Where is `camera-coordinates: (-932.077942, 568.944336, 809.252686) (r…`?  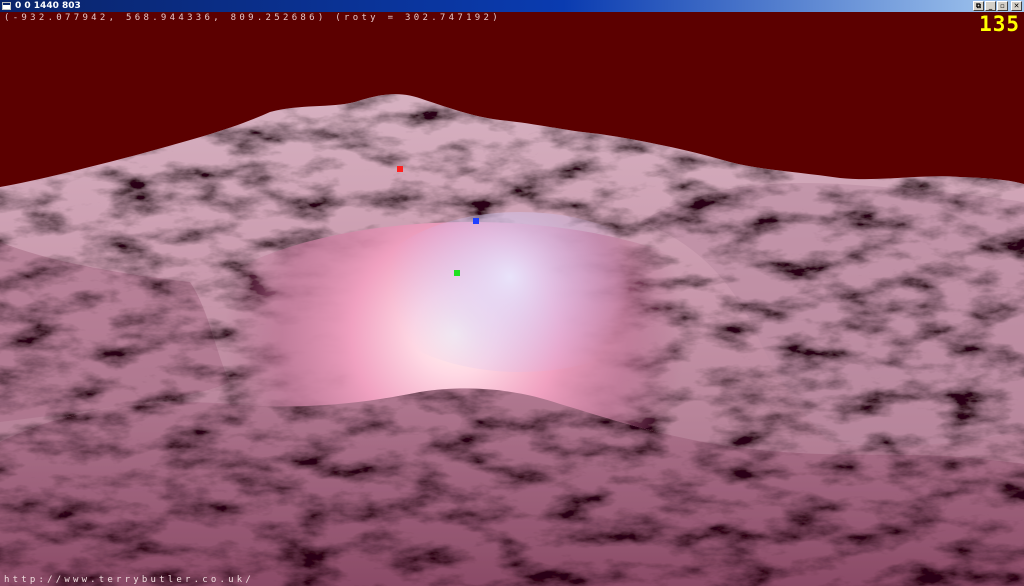
camera-coordinates: (-932.077942, 568.944336, 809.252686) (r… is located at coordinates (252, 18).